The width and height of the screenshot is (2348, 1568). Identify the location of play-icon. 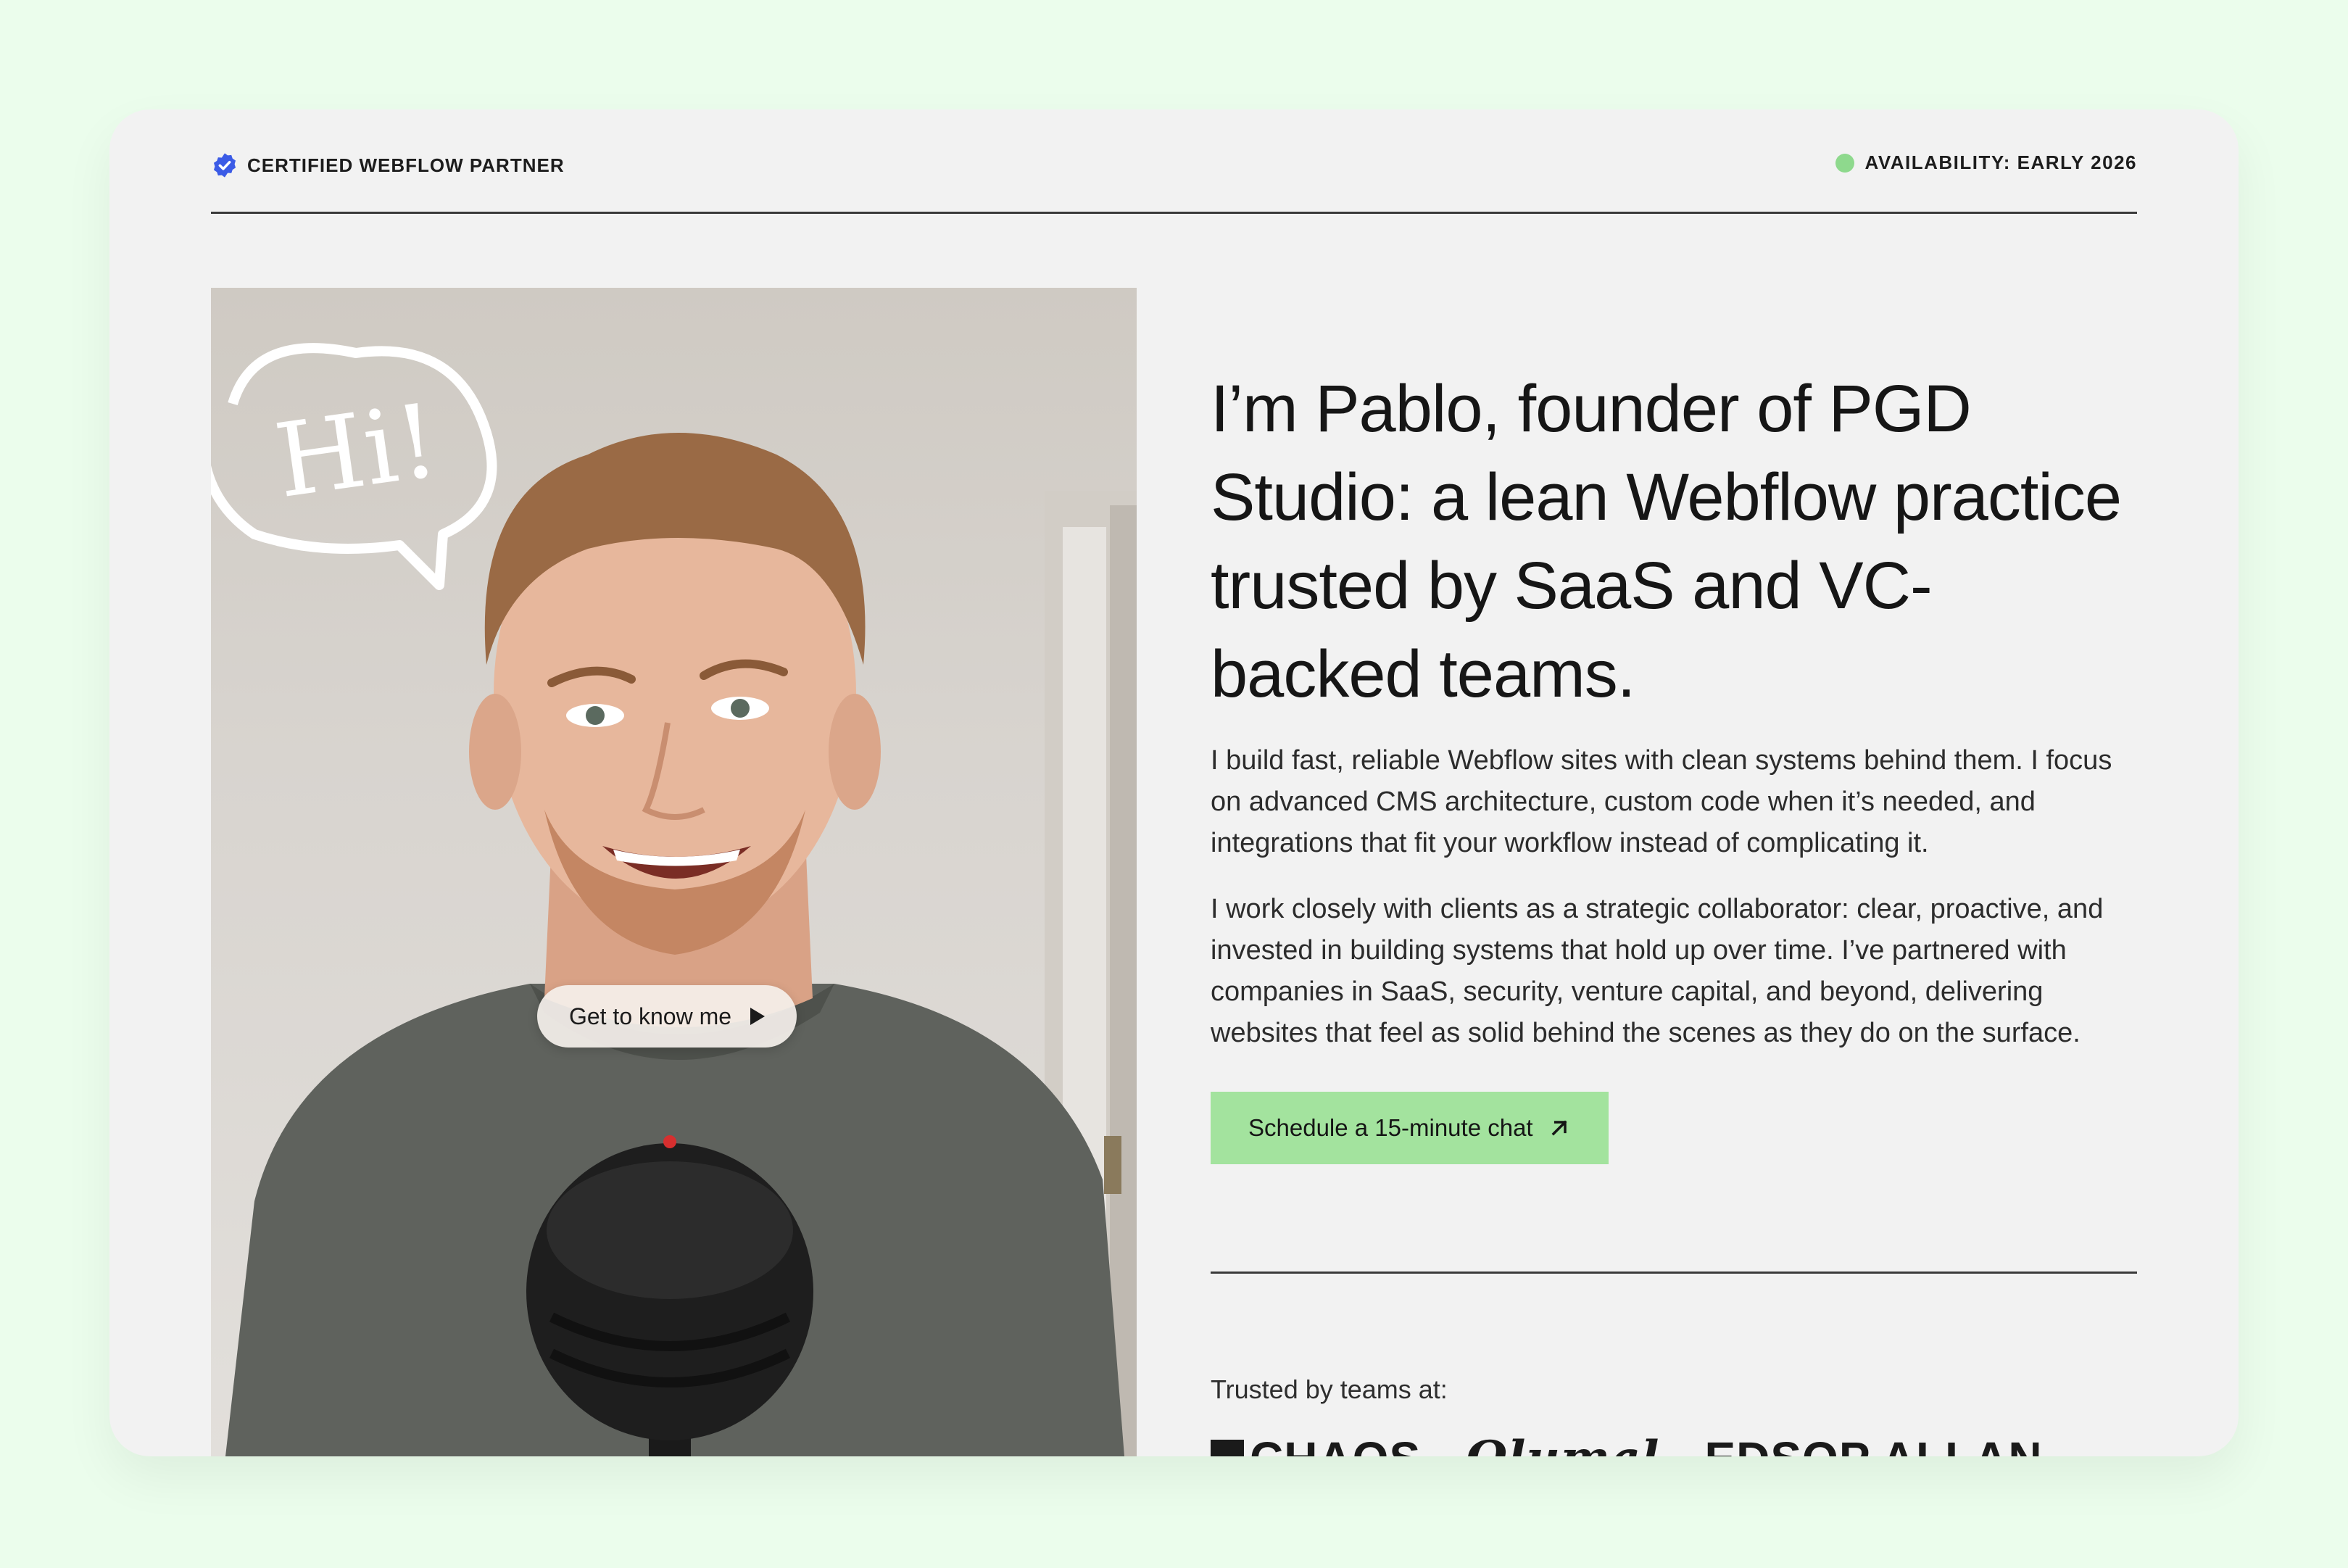
(758, 1017).